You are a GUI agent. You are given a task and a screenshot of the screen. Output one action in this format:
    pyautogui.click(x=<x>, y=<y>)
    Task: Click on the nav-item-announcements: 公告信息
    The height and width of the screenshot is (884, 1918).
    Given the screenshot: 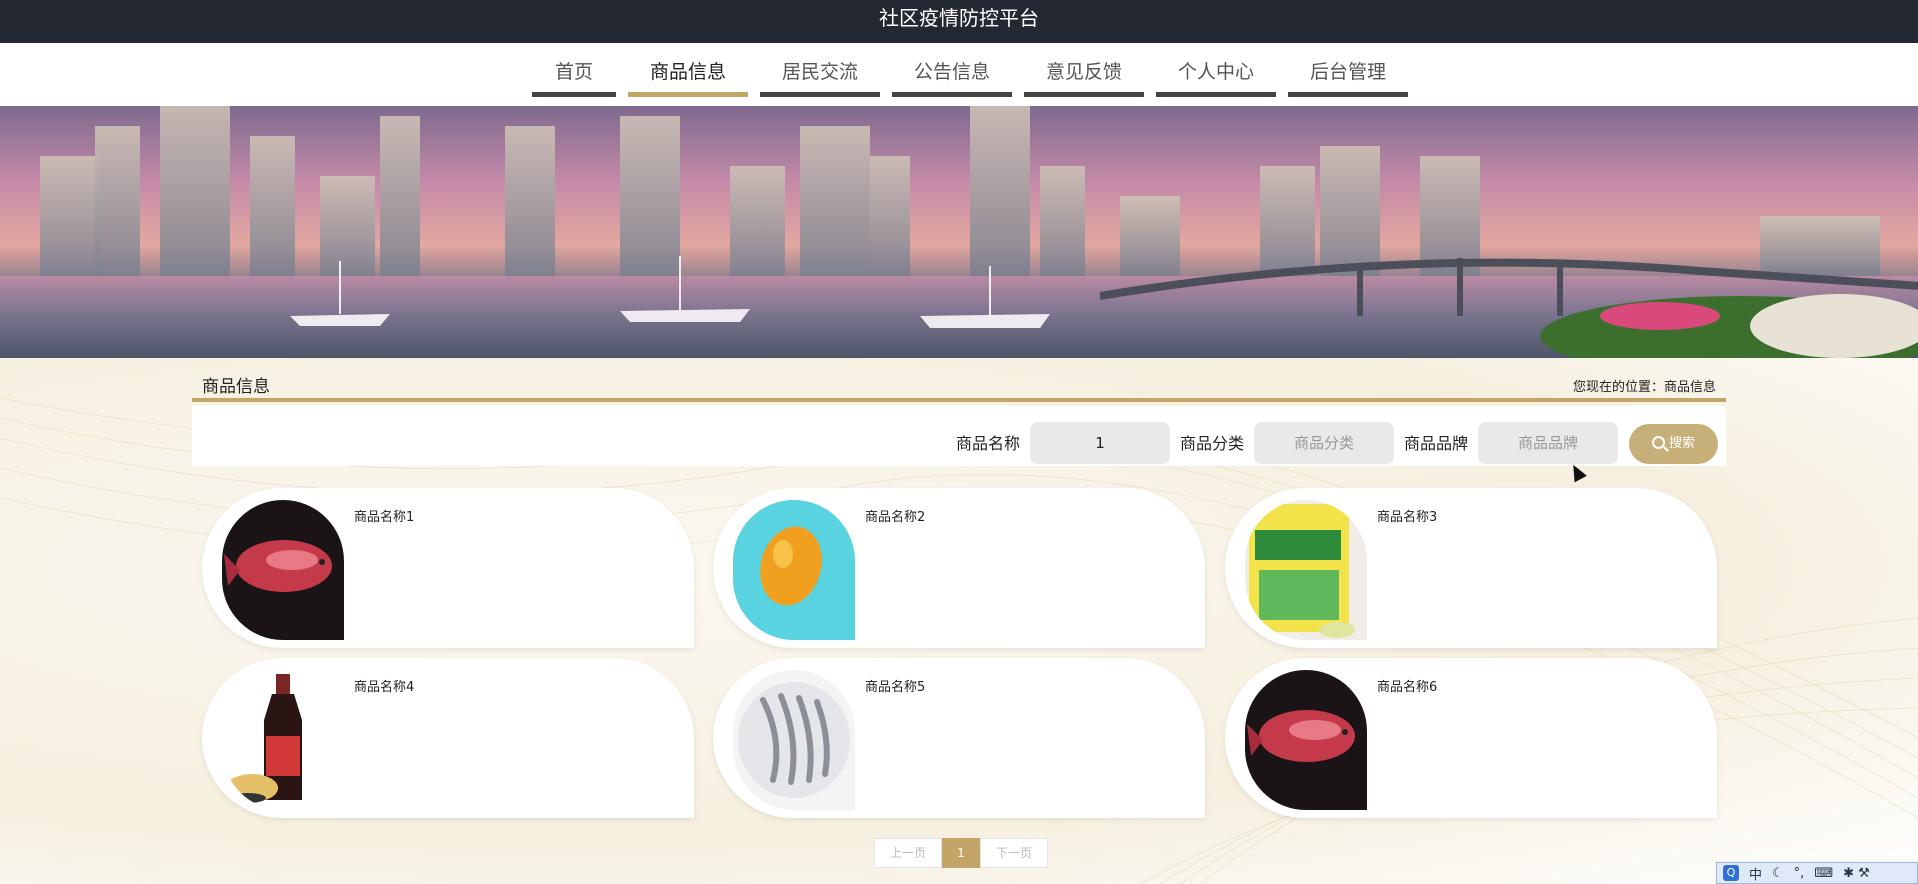 What is the action you would take?
    pyautogui.click(x=952, y=70)
    